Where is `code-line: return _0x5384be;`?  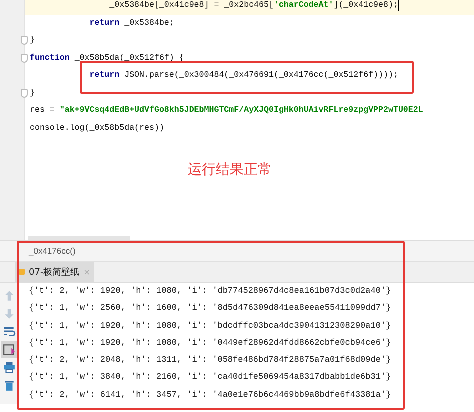 code-line: return _0x5384be; is located at coordinates (132, 24).